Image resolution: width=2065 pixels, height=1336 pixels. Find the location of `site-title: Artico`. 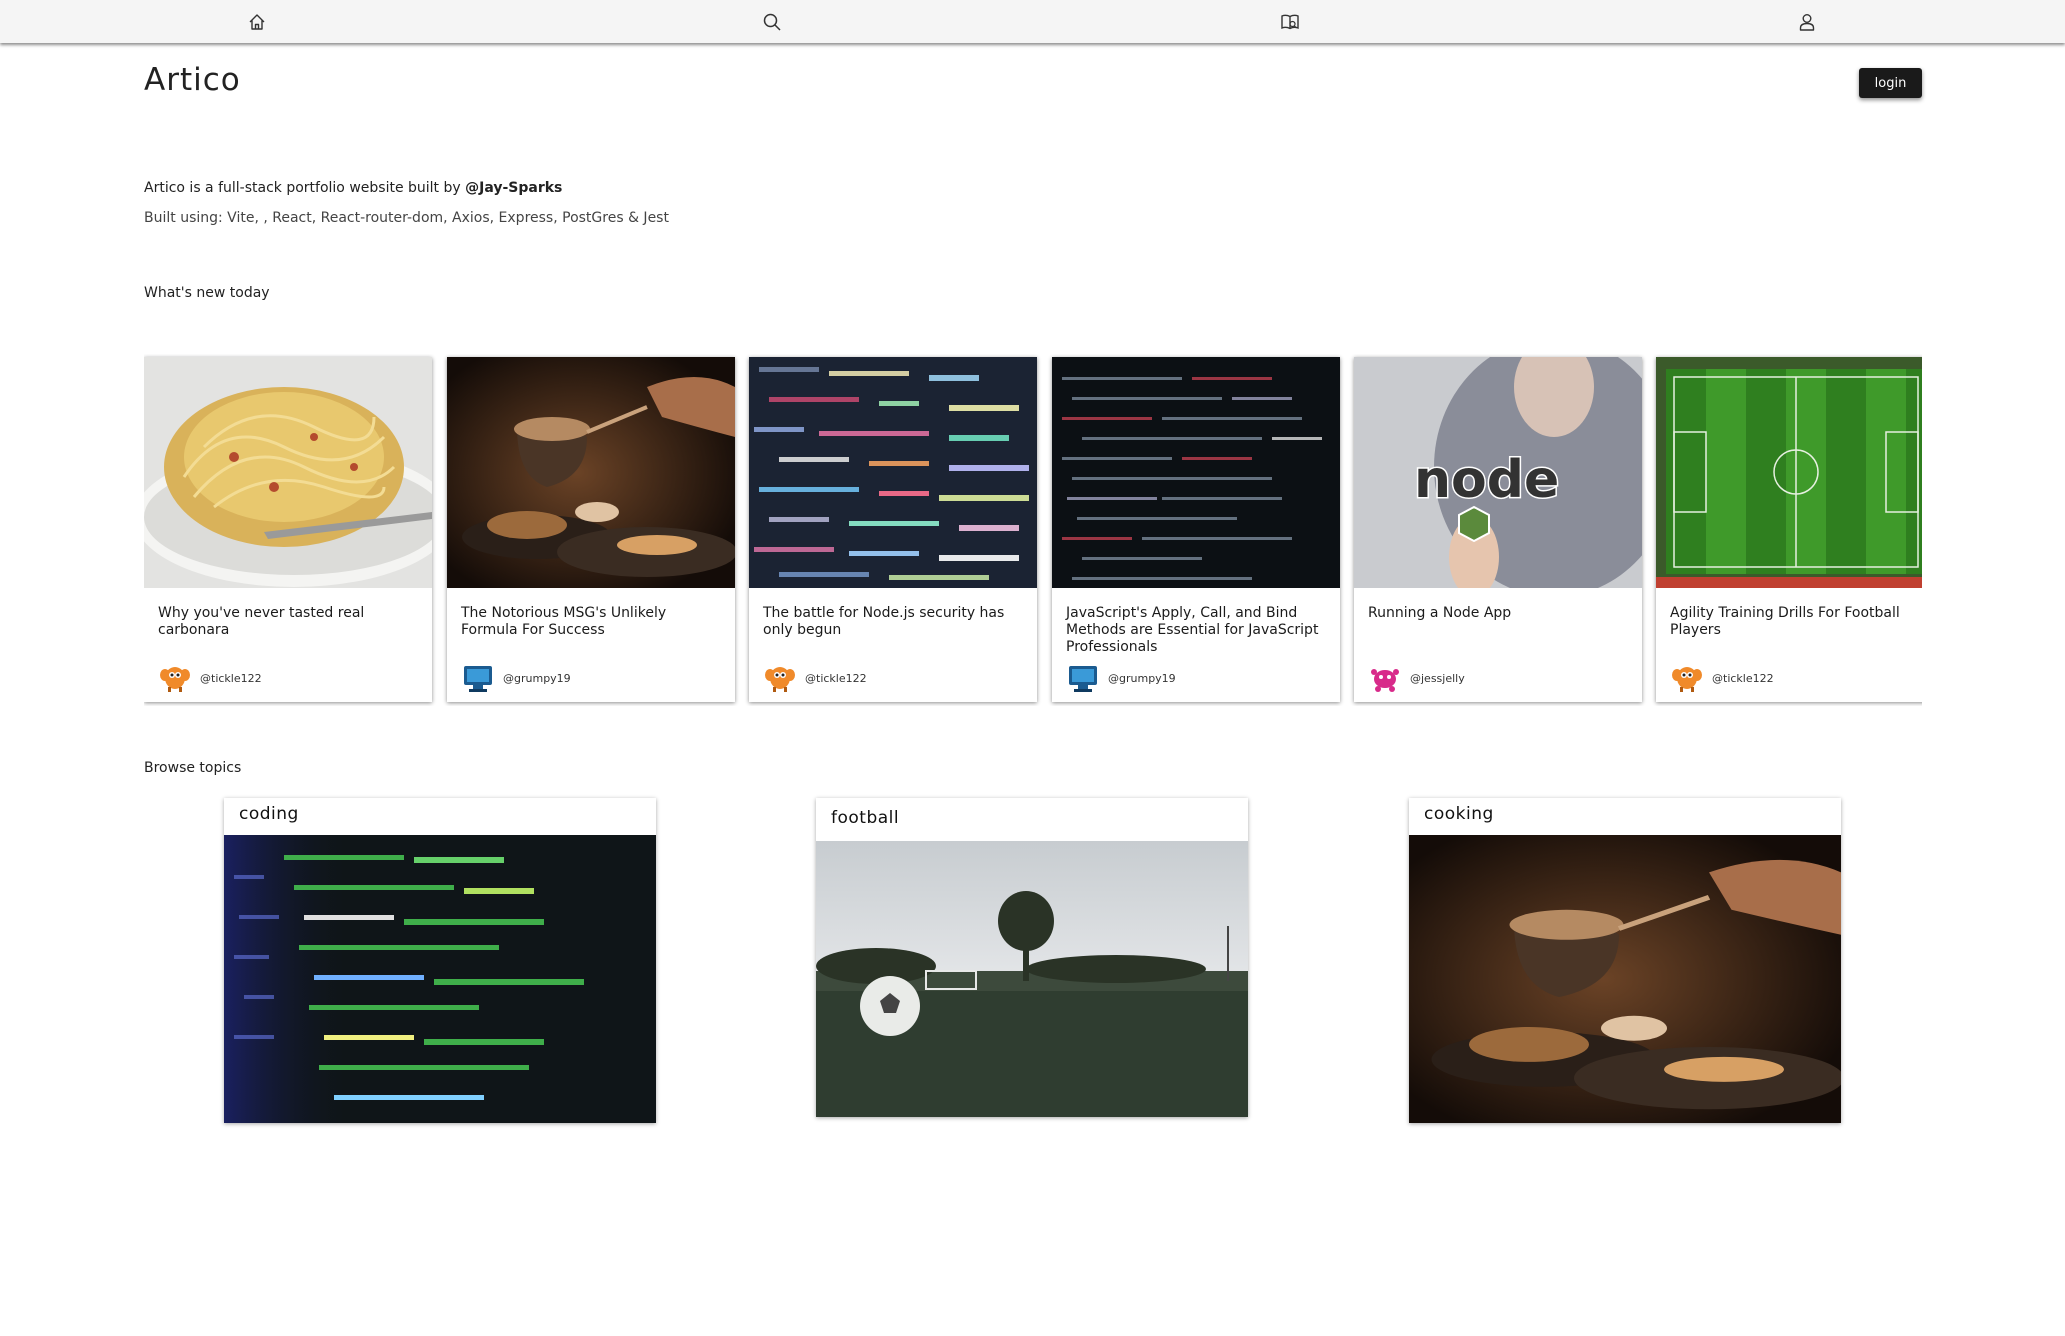

site-title: Artico is located at coordinates (192, 80).